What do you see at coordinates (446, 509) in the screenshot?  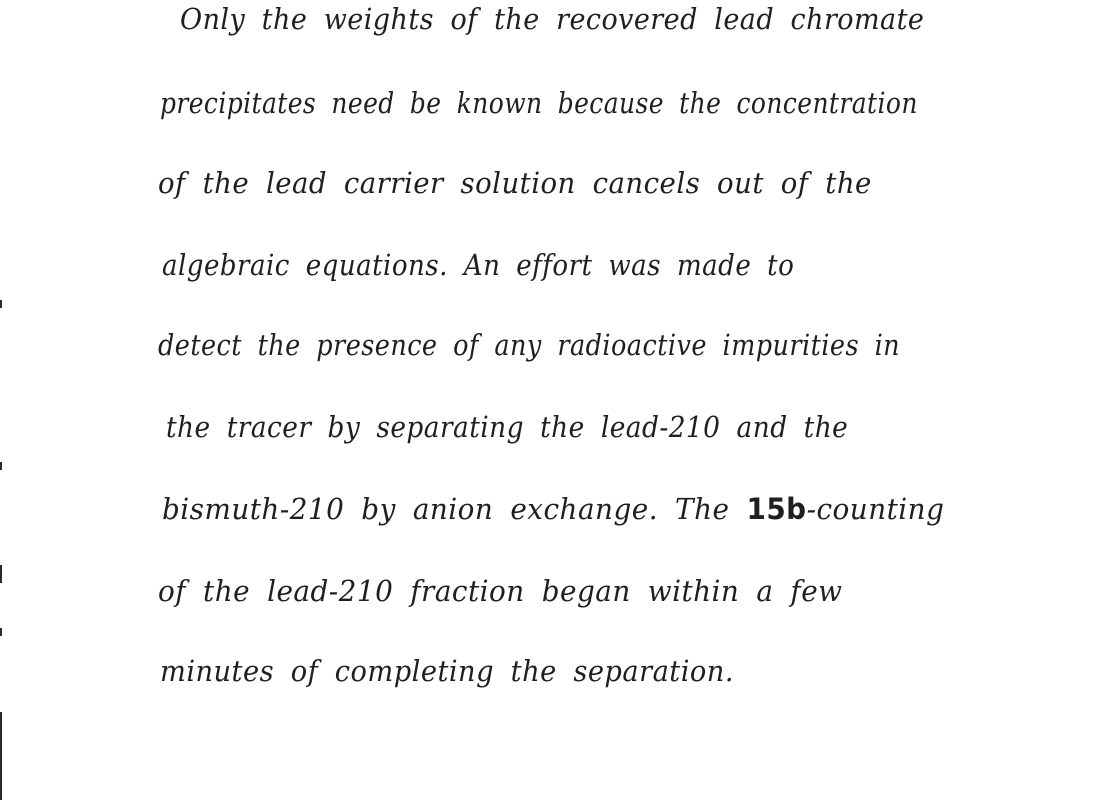 I see `text-line-7-main: bismuth-210 by anion exchange. The` at bounding box center [446, 509].